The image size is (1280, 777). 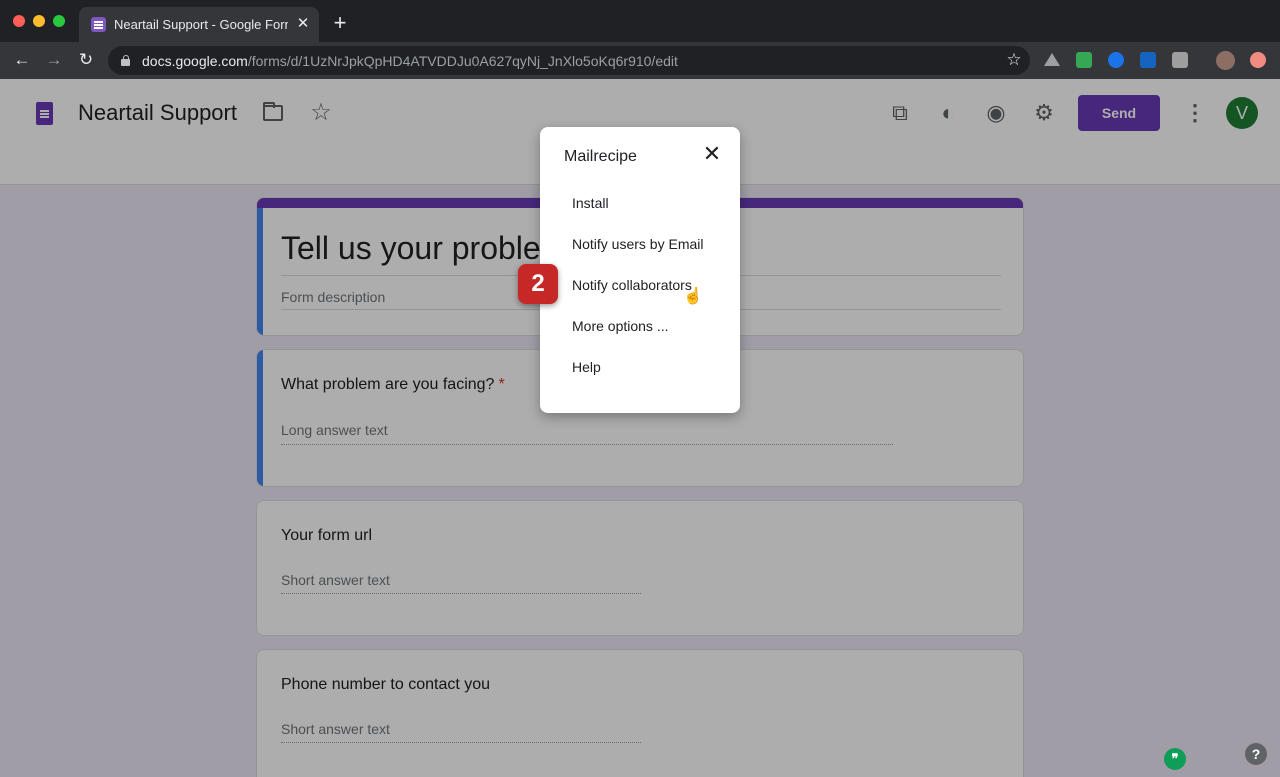 I want to click on hangouts-quote-icon: ❞, so click(x=1175, y=759).